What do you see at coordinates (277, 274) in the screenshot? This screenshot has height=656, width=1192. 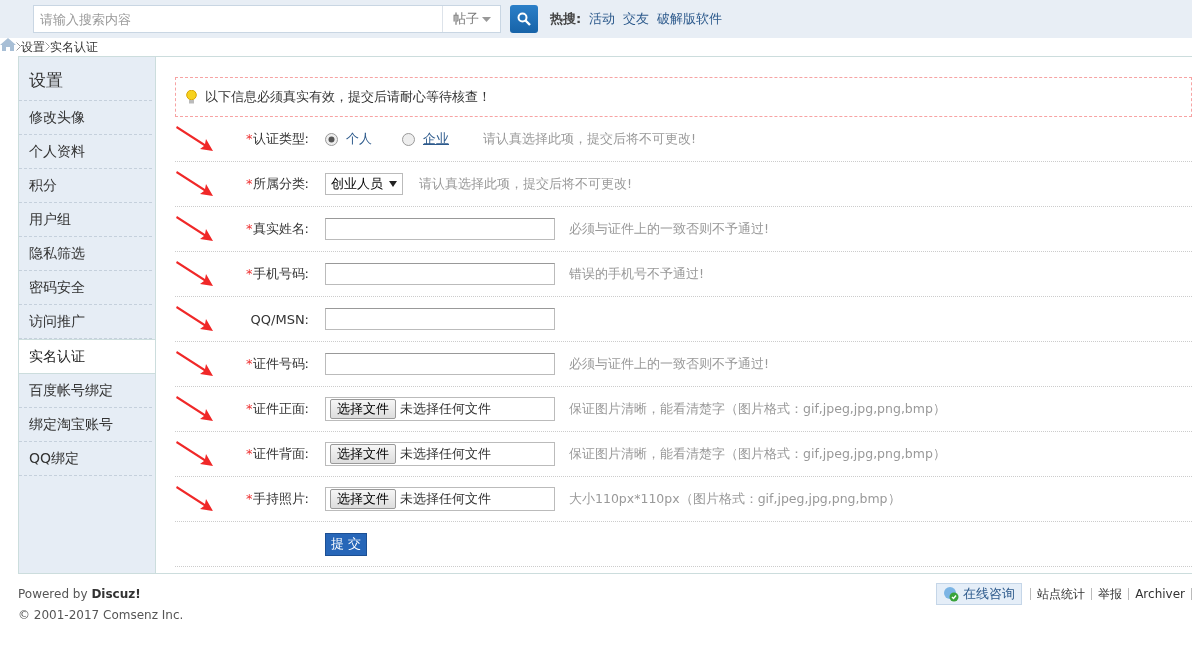 I see `field-label: *手机号码:` at bounding box center [277, 274].